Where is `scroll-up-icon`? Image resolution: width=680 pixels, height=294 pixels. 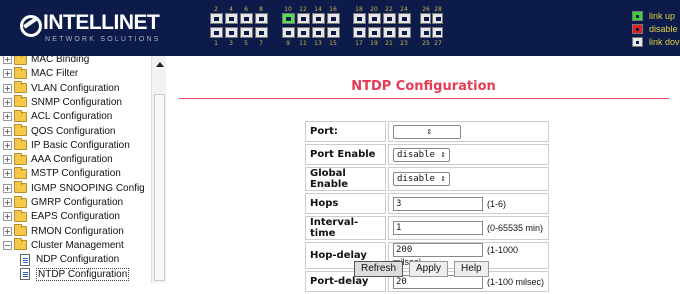
scroll-up-icon is located at coordinates (159, 65).